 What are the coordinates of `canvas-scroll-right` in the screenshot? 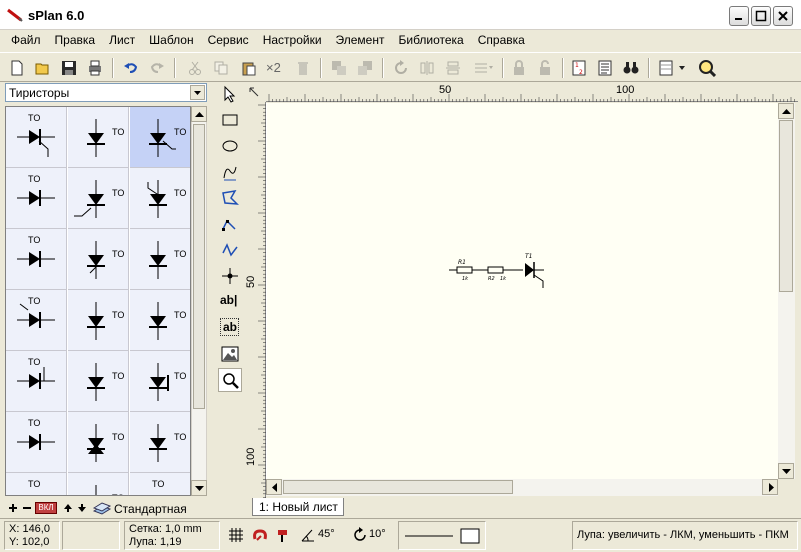 It's located at (770, 487).